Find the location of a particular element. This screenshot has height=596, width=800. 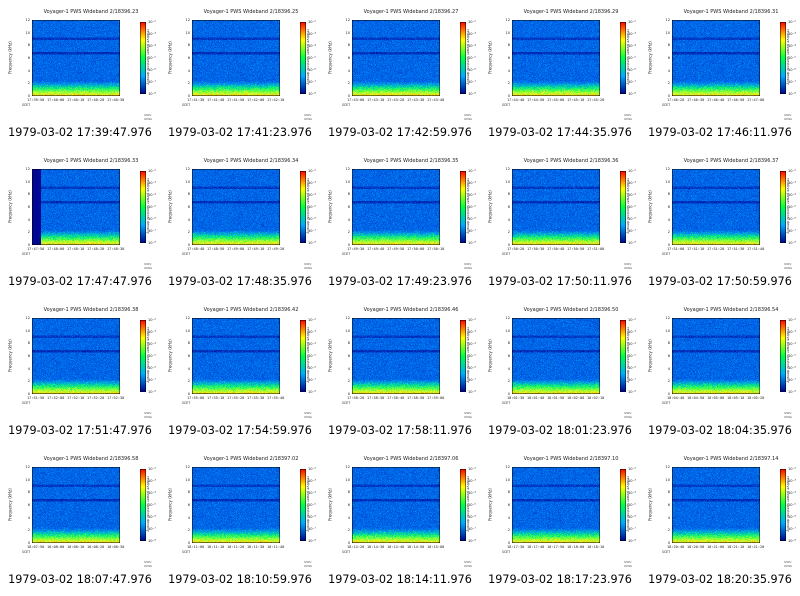

timestamp-caption: 1979-03-02 17:41:23.976 is located at coordinates (240, 132).